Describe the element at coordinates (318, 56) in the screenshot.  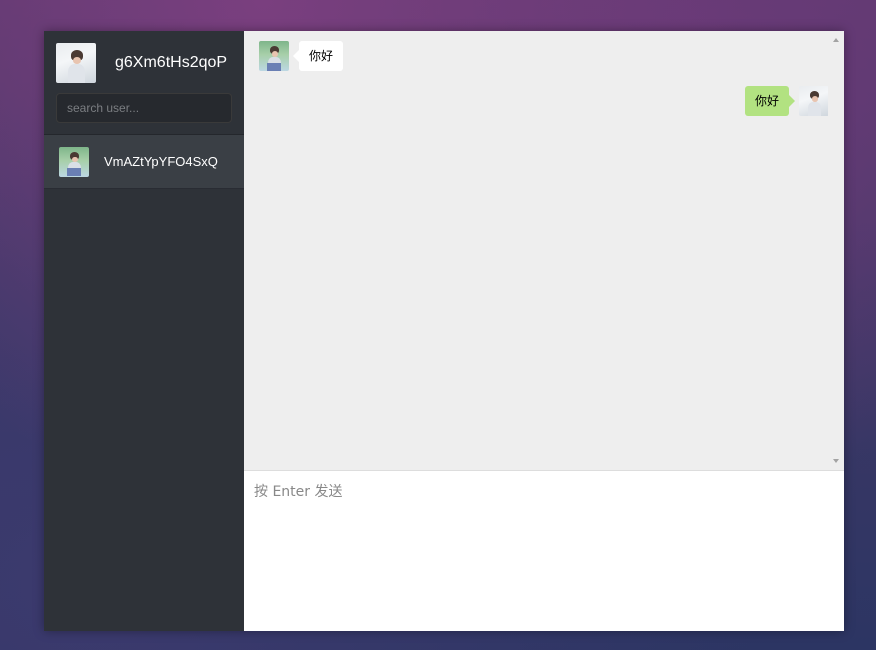
I see `message-bubble: 你好` at that location.